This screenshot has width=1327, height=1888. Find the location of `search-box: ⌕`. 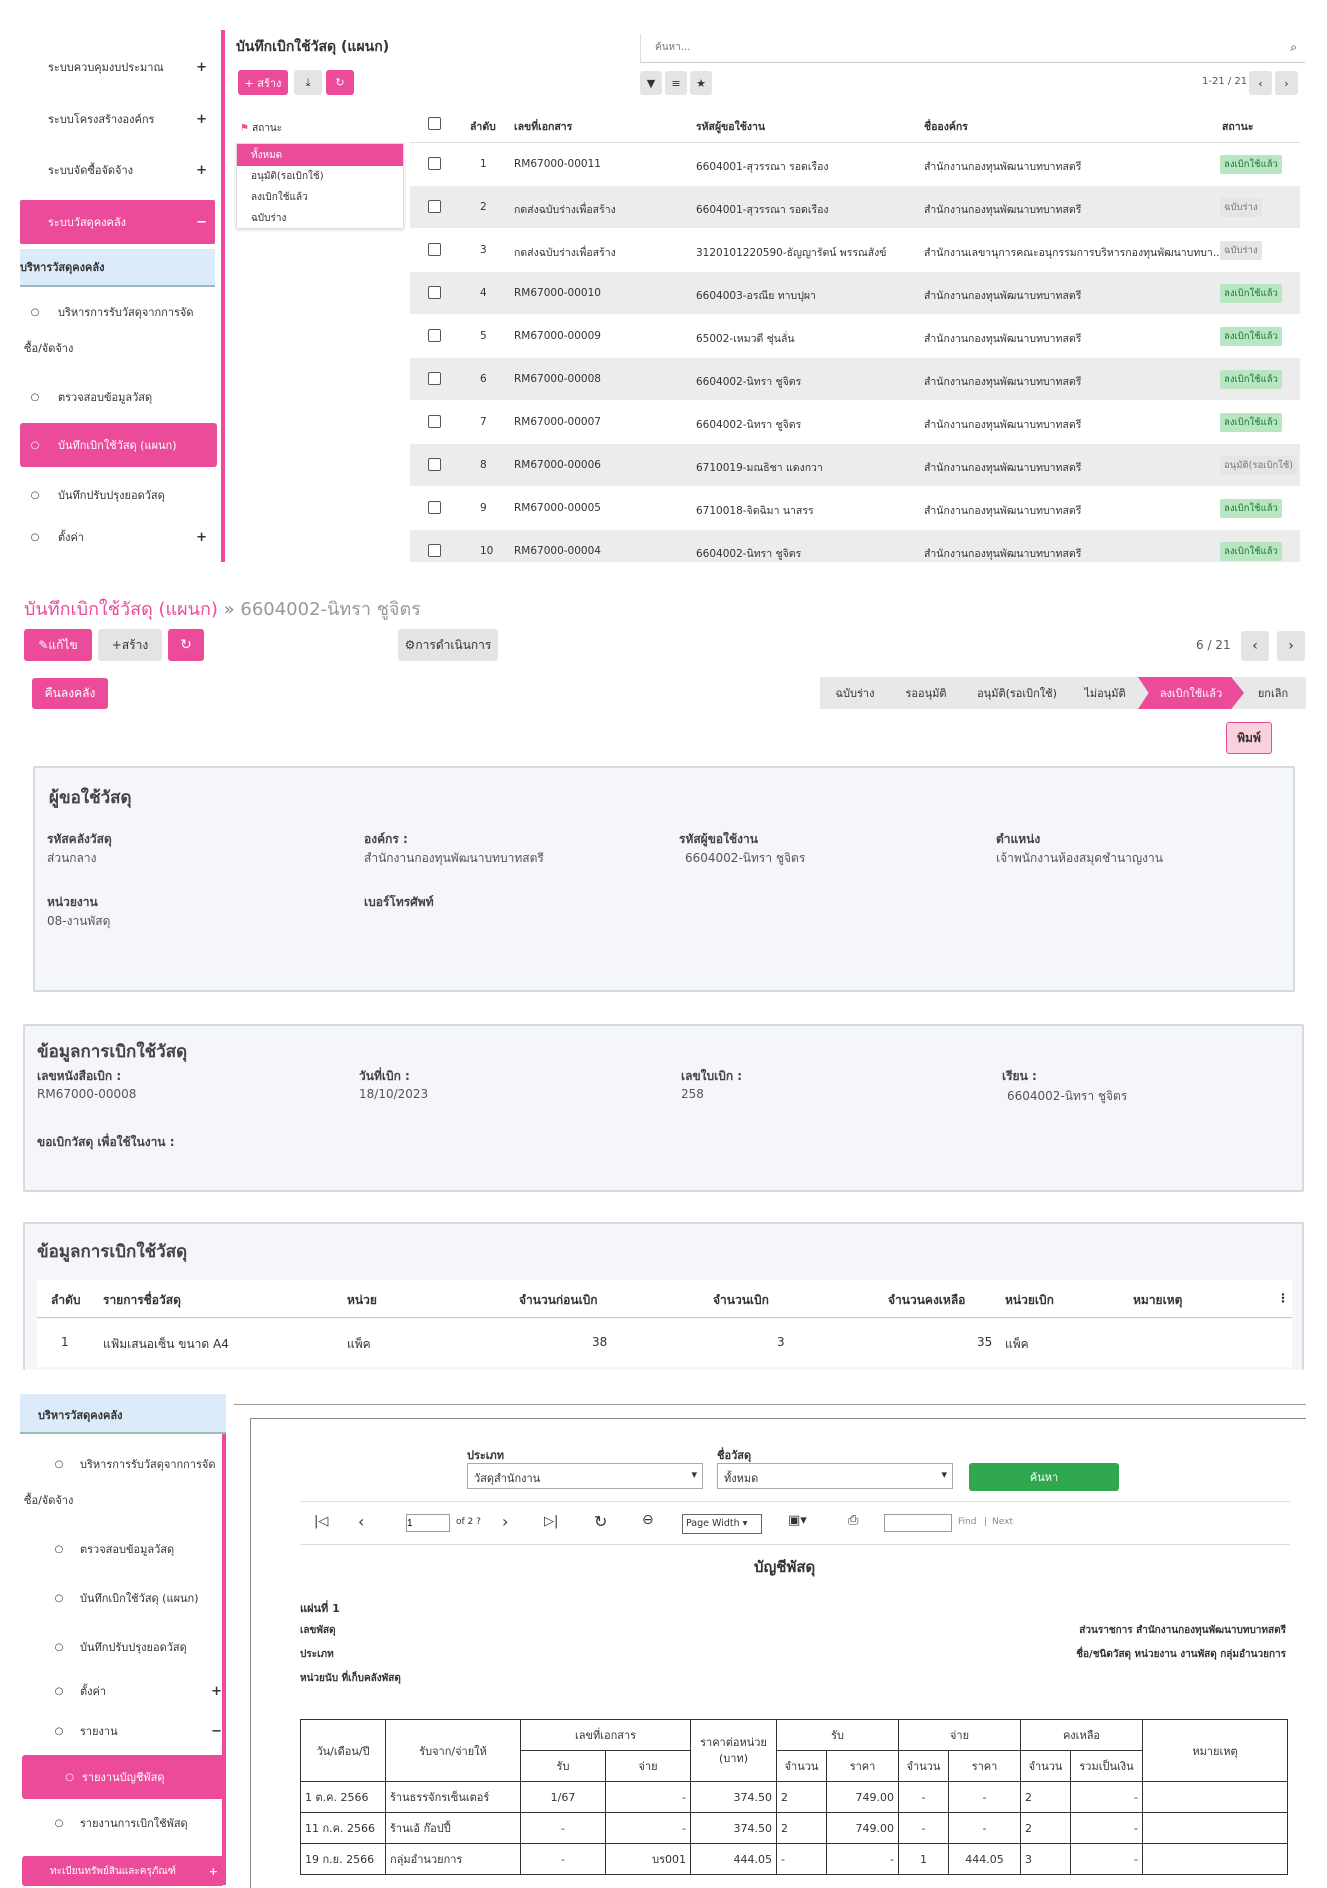

search-box: ⌕ is located at coordinates (972, 48).